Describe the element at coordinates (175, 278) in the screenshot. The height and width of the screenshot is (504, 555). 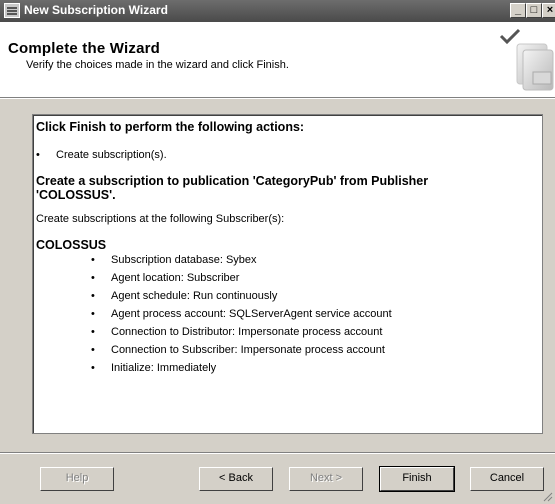
I see `detail-item: Agent location: Subscriber` at that location.